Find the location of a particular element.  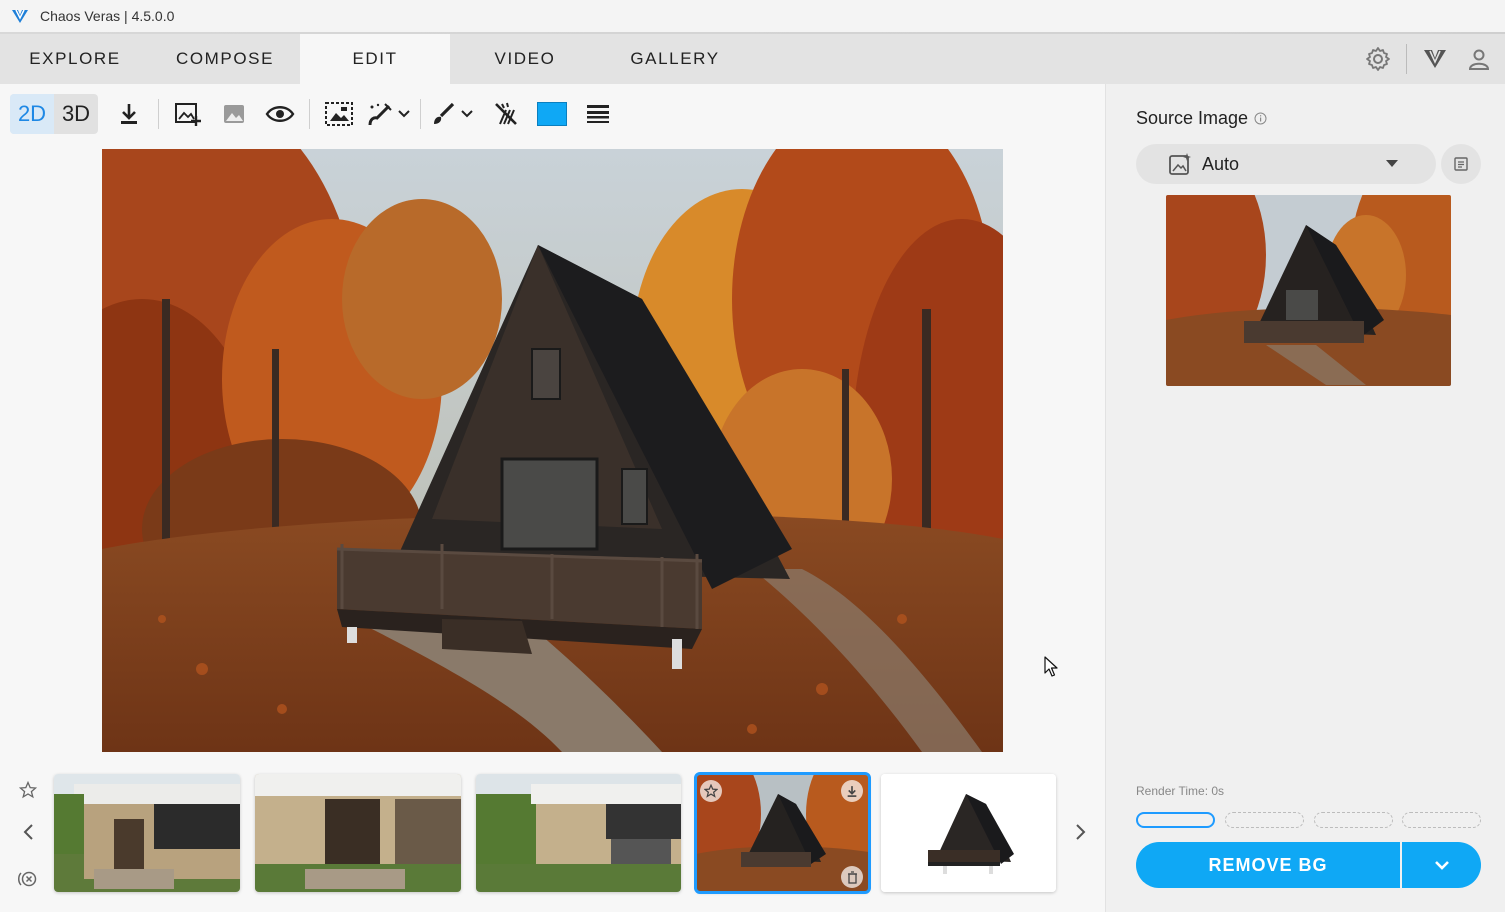

download-button is located at coordinates (129, 114).